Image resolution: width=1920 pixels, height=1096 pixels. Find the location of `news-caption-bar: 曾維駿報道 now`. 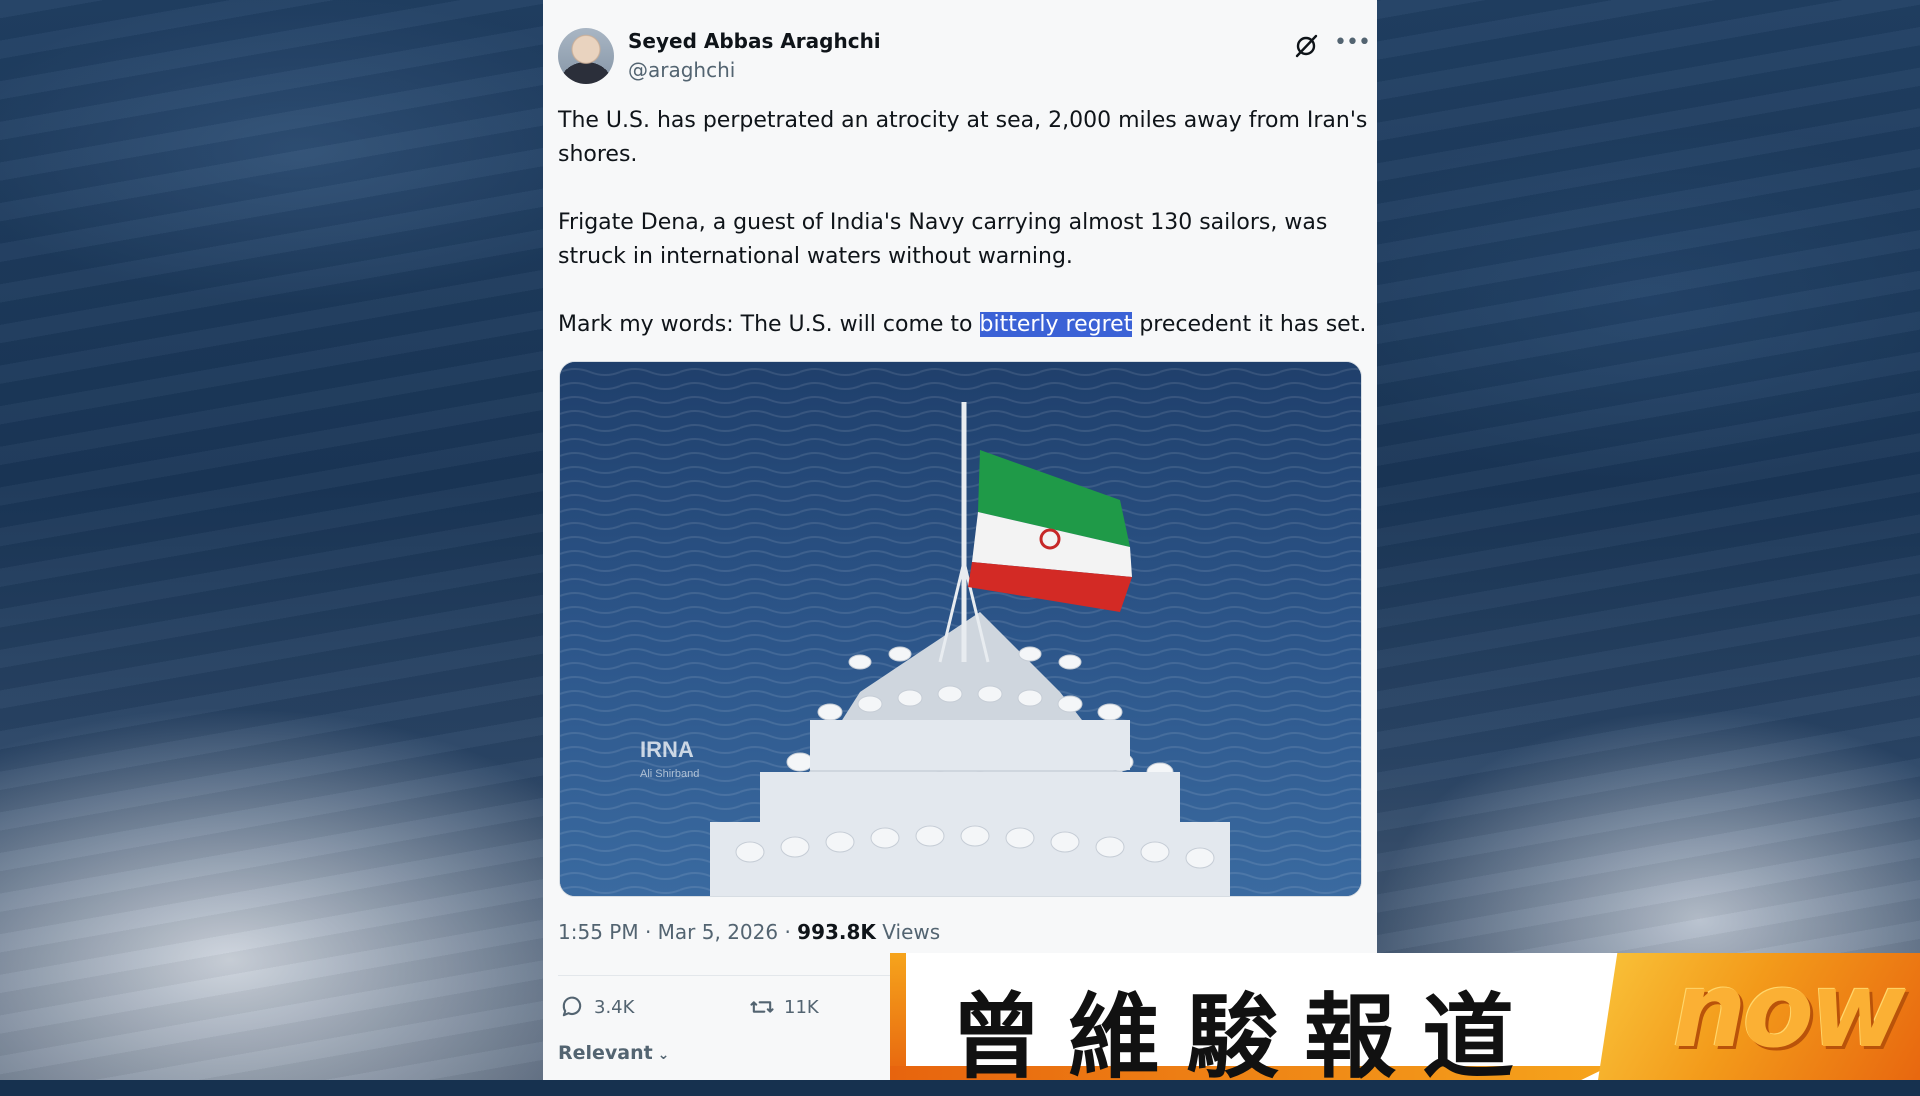

news-caption-bar: 曾維駿報道 now is located at coordinates (1405, 1022).